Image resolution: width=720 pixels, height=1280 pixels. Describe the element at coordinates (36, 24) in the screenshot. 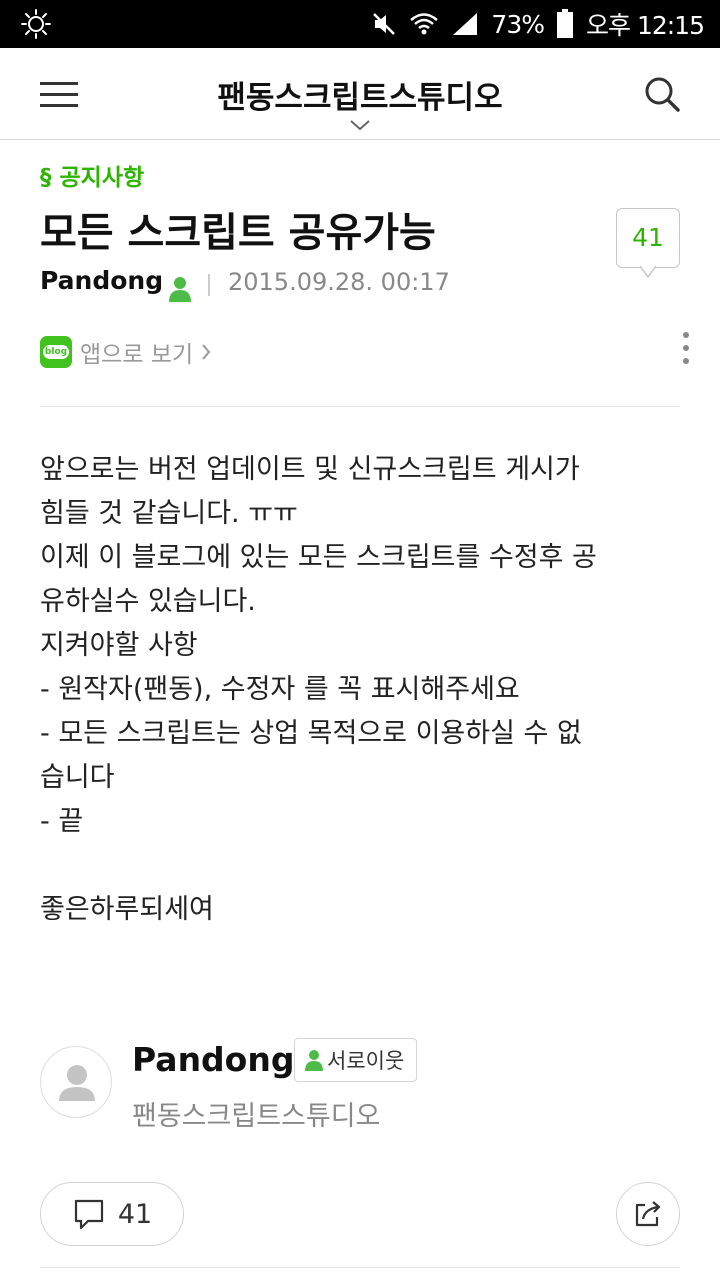

I see `brightness-icon` at that location.